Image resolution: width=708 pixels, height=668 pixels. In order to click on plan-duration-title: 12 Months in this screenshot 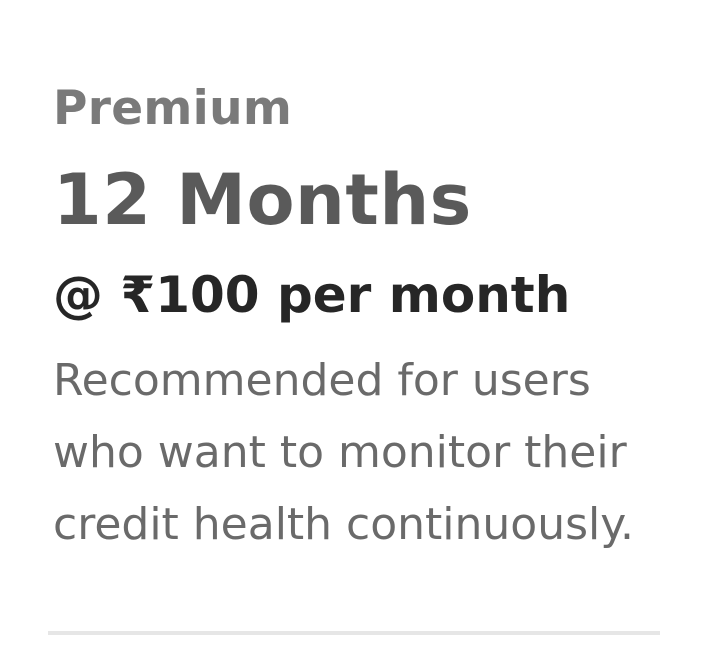, I will do `click(262, 200)`.